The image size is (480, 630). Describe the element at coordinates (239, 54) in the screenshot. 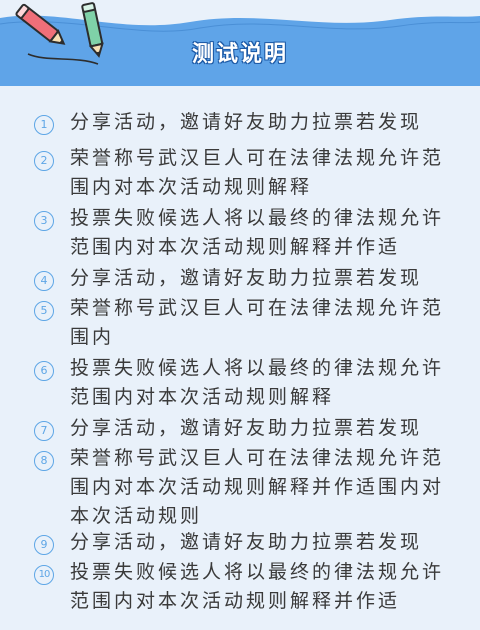

I see `page-title: 测试说明` at that location.